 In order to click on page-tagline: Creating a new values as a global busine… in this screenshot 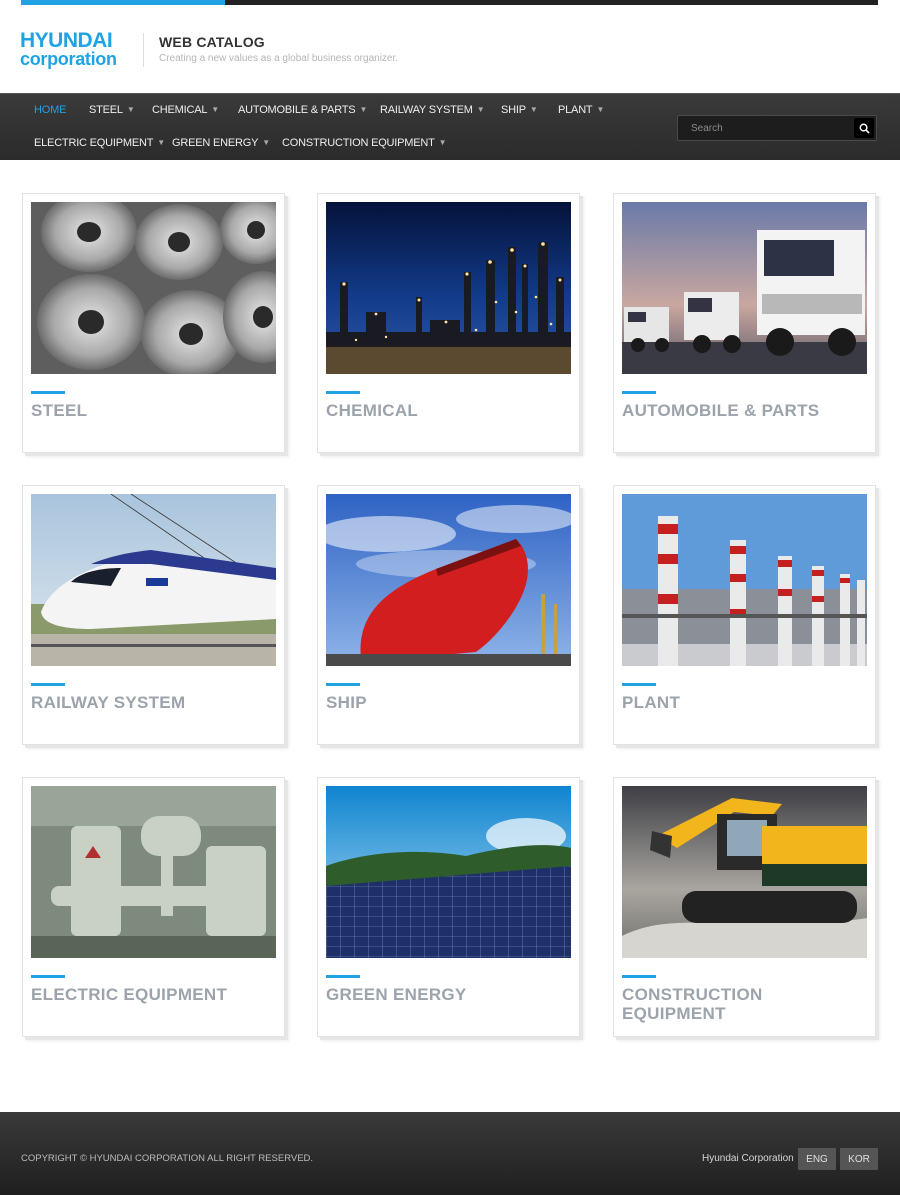, I will do `click(279, 58)`.